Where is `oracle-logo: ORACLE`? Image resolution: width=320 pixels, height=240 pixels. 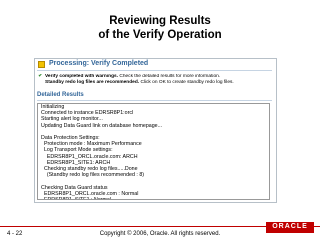
oracle-logo: ORACLE is located at coordinates (290, 227).